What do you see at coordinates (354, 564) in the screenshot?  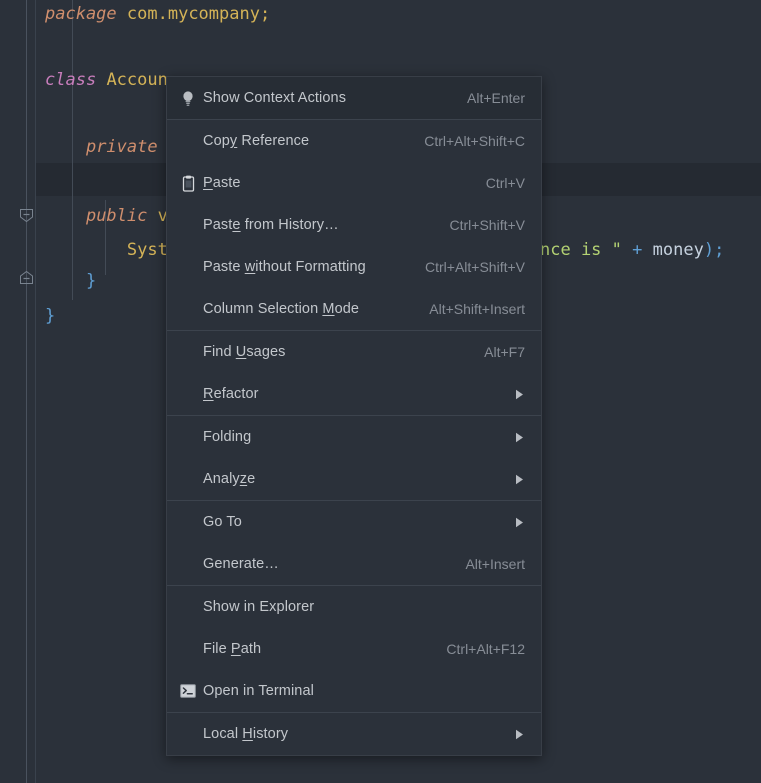 I see `menu-item-generate: Generate… Alt+Insert` at bounding box center [354, 564].